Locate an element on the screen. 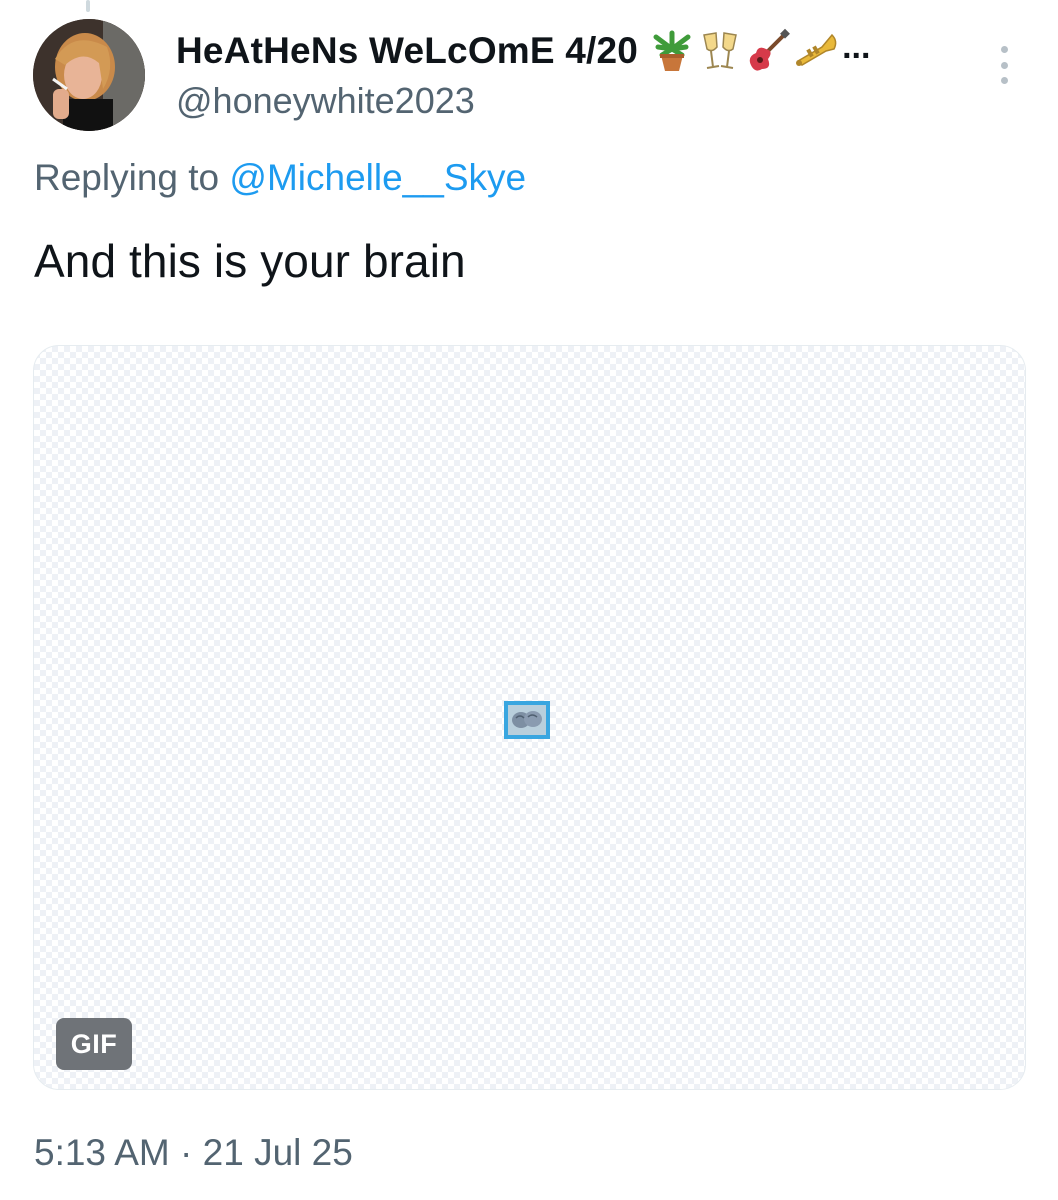 The image size is (1058, 1200). clinking-glasses-icon is located at coordinates (720, 50).